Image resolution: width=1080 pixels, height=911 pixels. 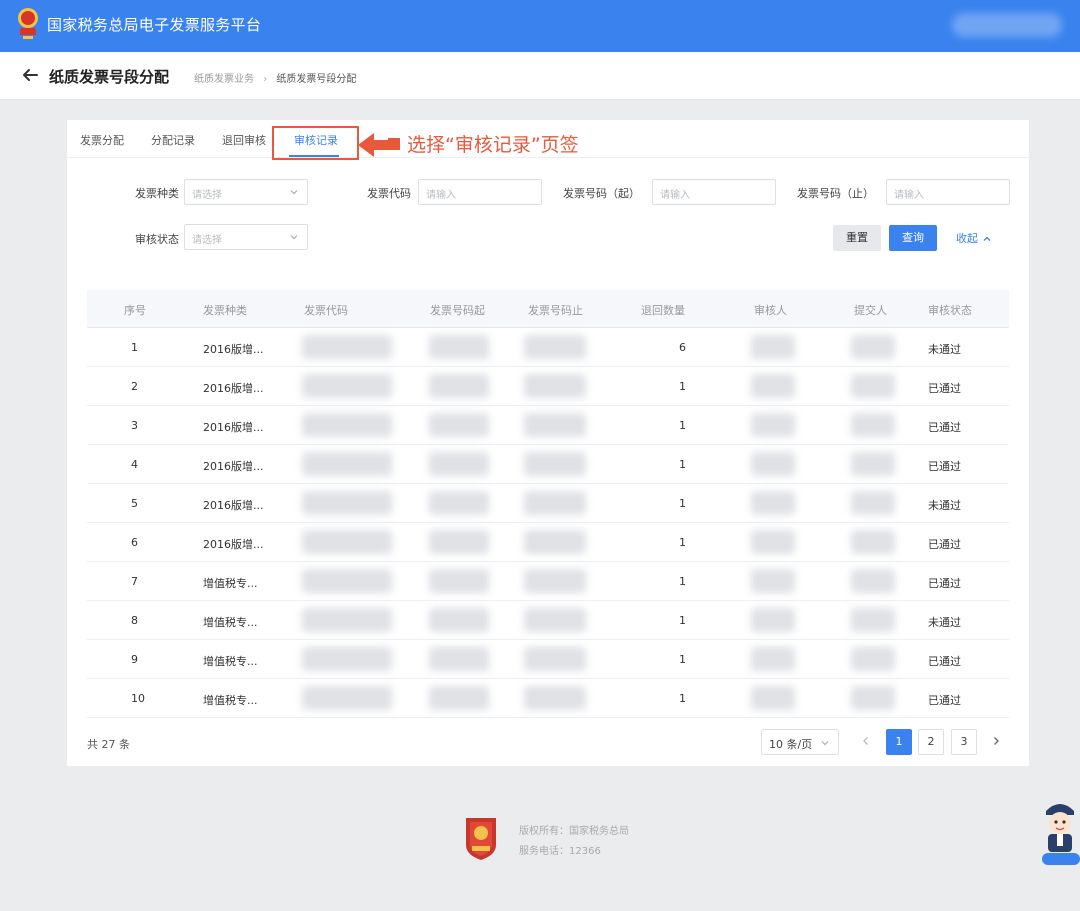 What do you see at coordinates (560, 851) in the screenshot?
I see `footer-phone: 服务电话：12366` at bounding box center [560, 851].